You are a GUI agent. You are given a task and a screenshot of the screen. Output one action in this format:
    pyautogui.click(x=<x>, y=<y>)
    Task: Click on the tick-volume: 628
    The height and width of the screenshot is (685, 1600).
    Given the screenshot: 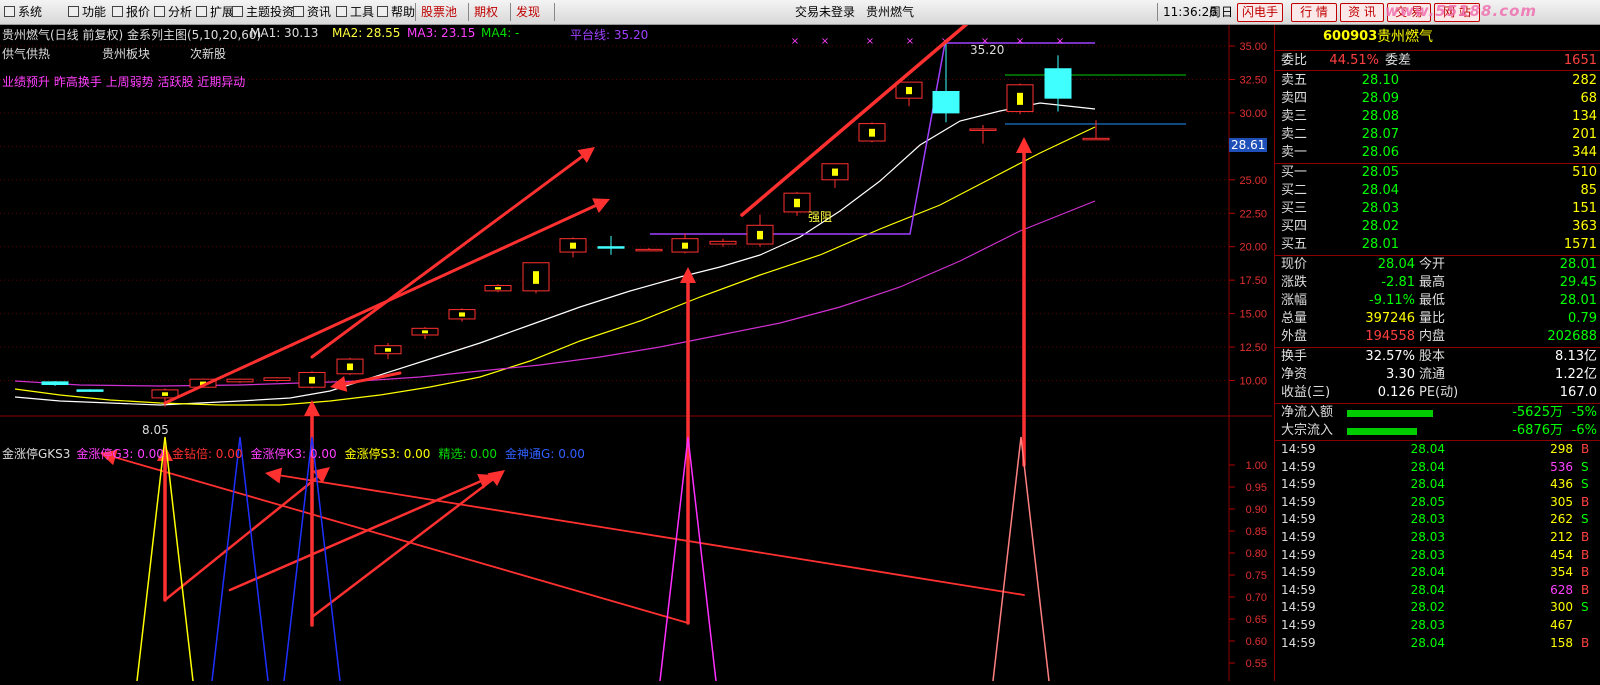 What is the action you would take?
    pyautogui.click(x=1561, y=589)
    